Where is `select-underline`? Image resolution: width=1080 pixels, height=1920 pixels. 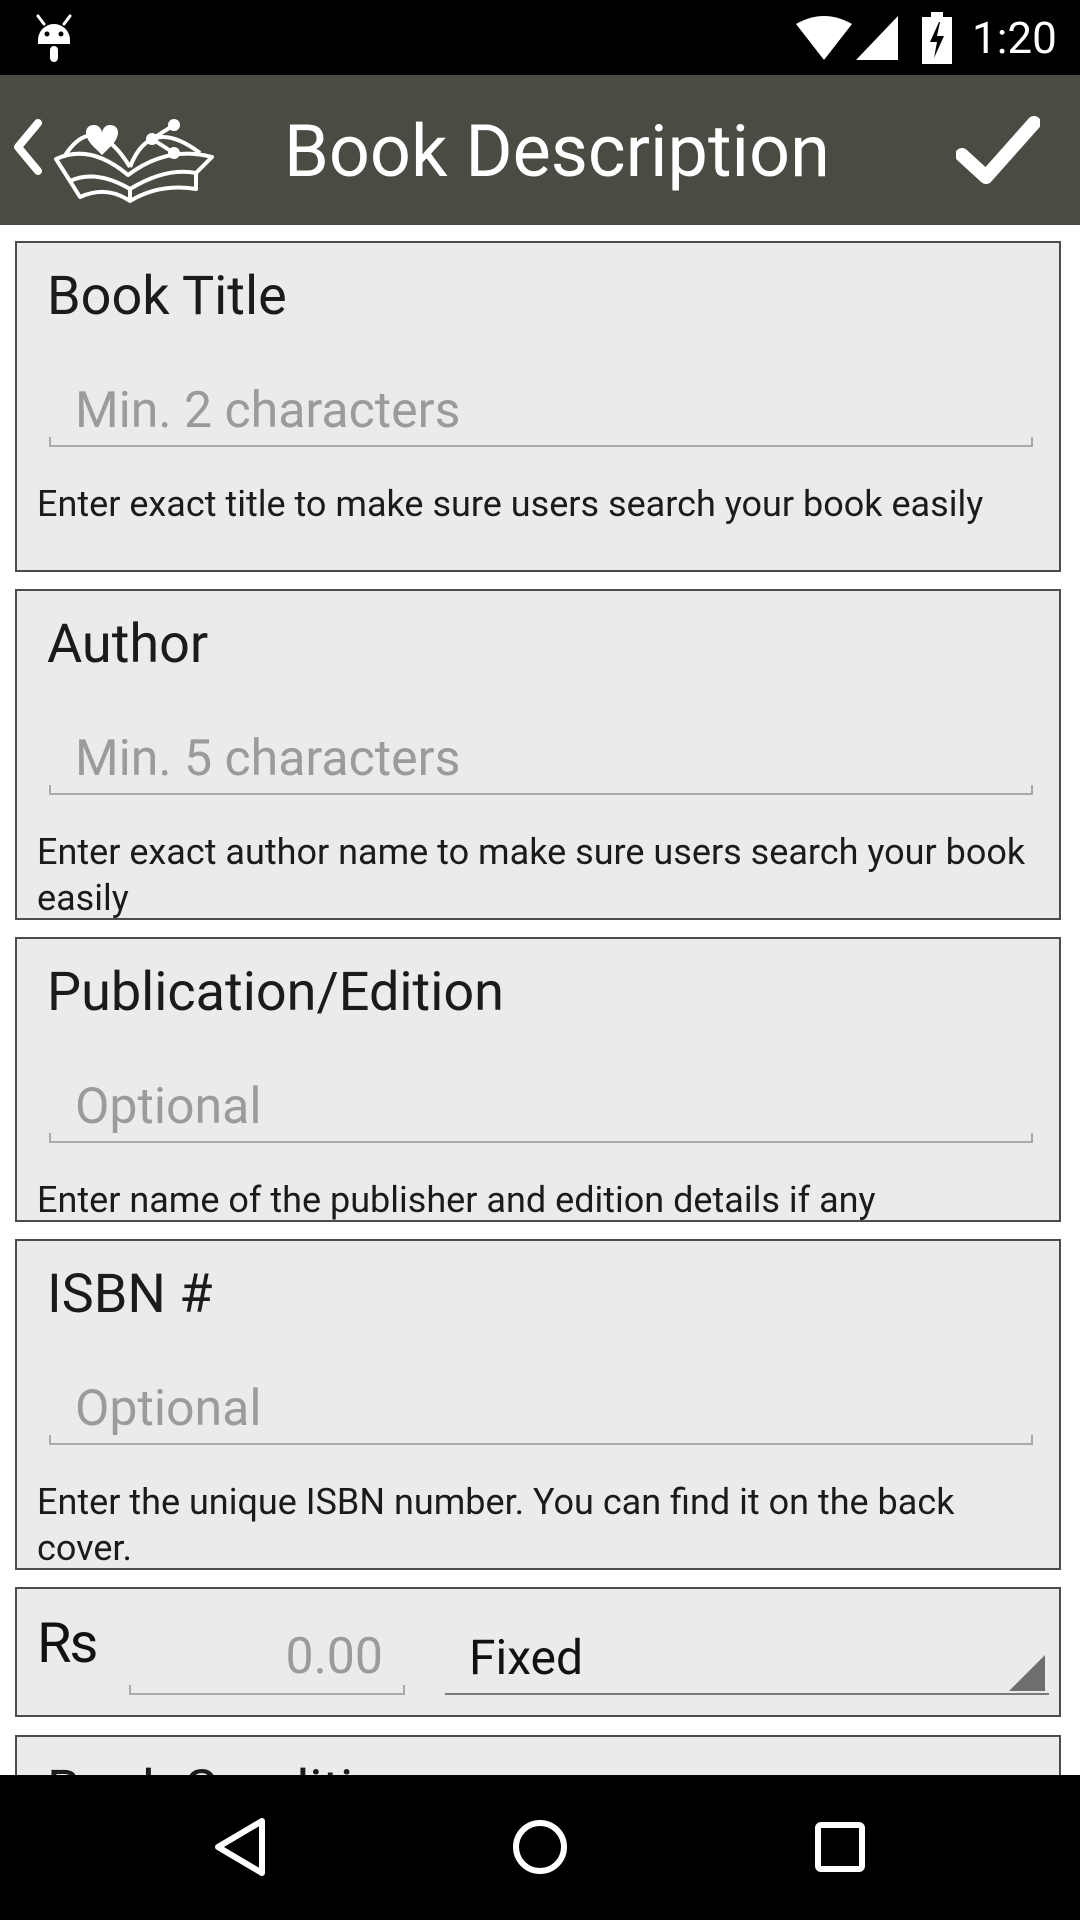
select-underline is located at coordinates (747, 1694).